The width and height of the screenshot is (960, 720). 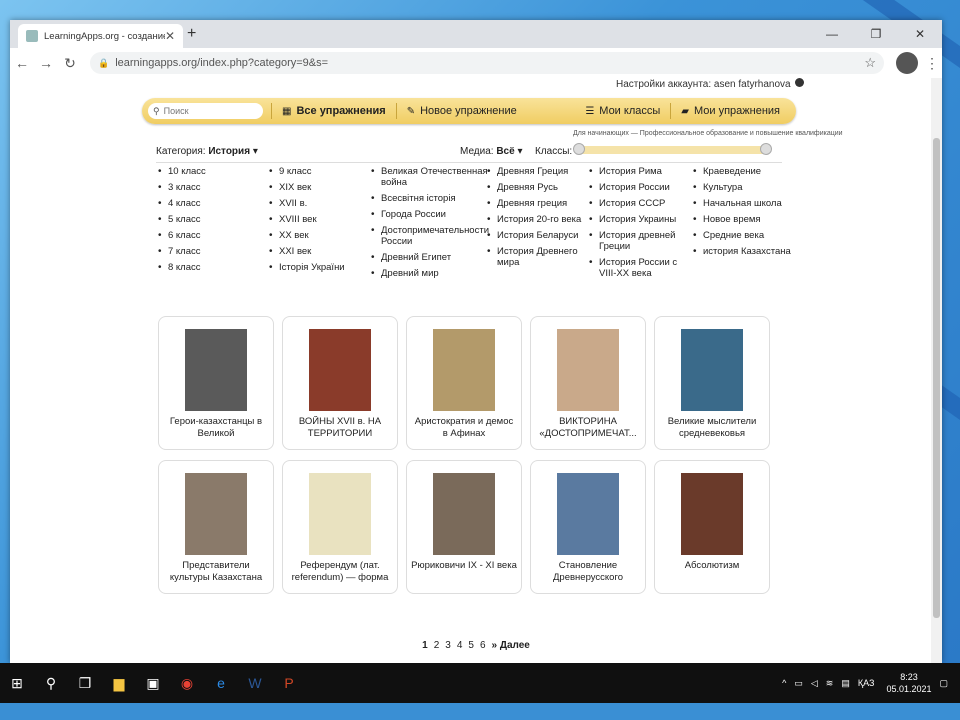 What do you see at coordinates (730, 111) in the screenshot?
I see `my-exercises-button: ▰ Мои упражнения` at bounding box center [730, 111].